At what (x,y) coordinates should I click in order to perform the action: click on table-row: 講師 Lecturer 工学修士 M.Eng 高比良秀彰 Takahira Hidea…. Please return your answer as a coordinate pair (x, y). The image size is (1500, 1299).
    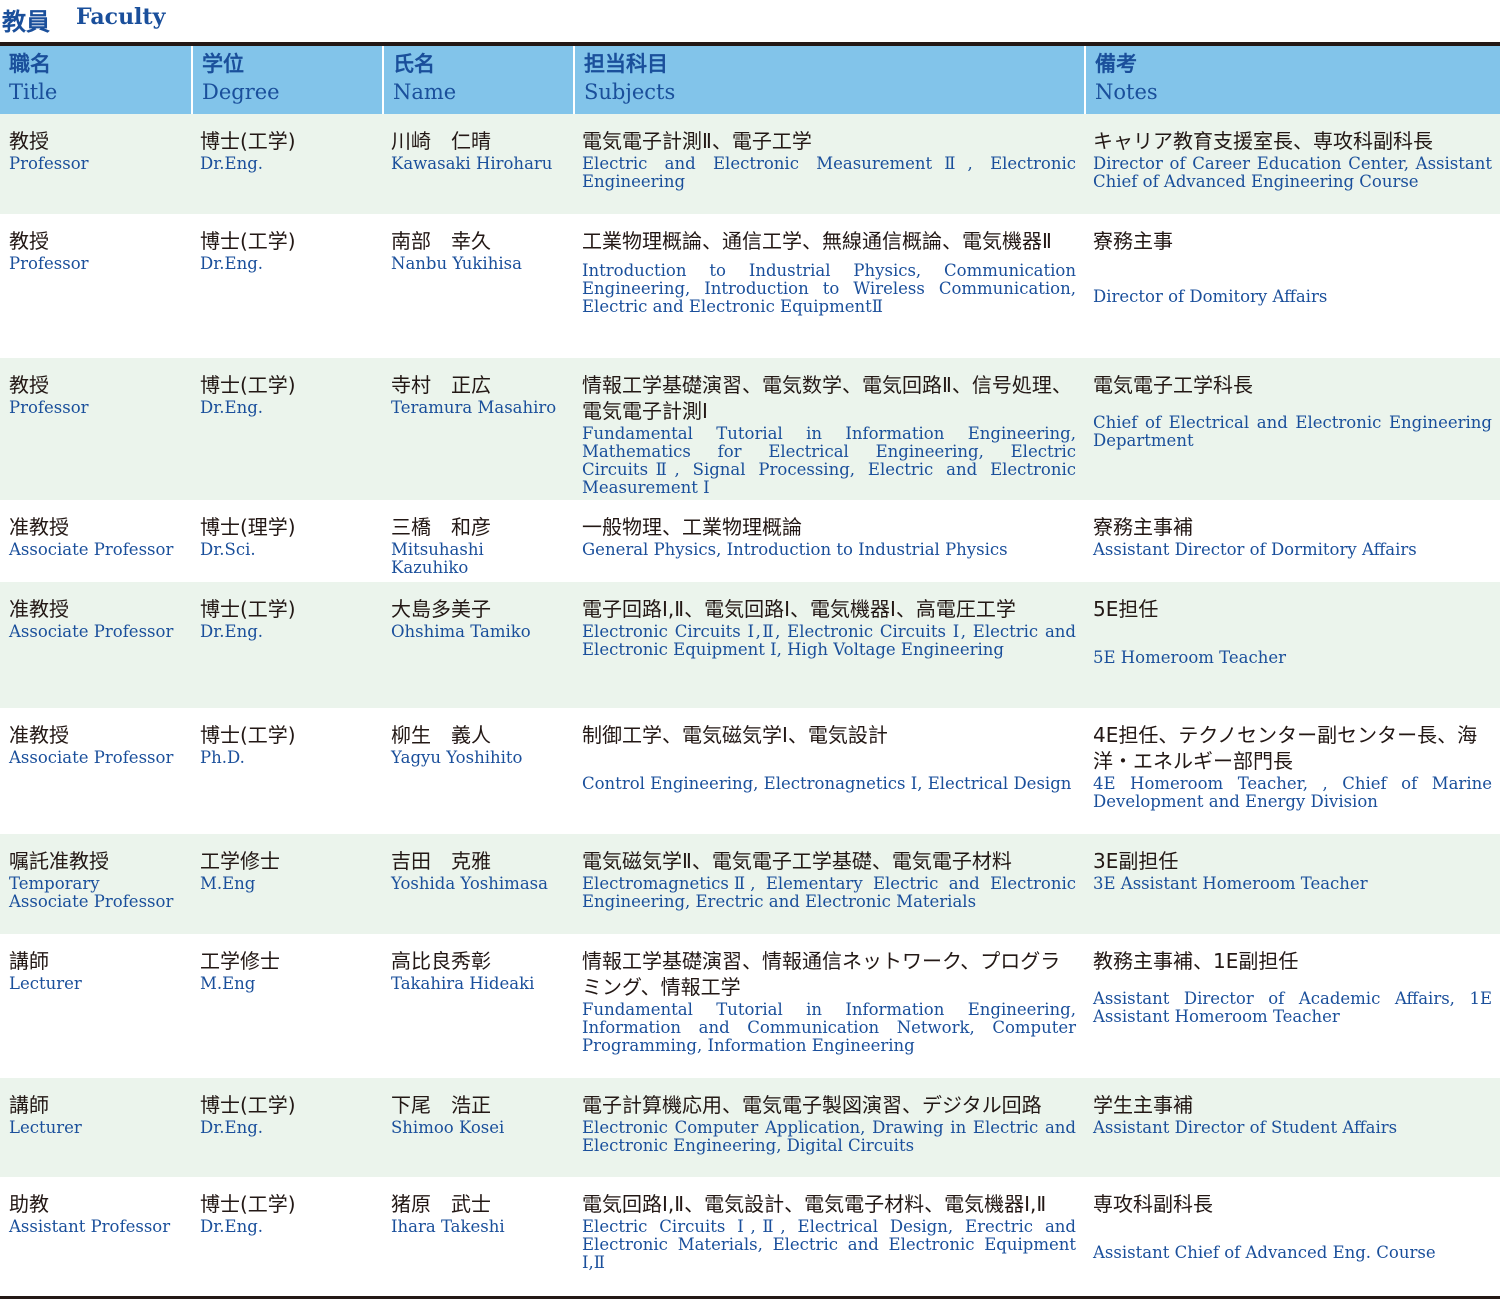
    Looking at the image, I should click on (750, 1006).